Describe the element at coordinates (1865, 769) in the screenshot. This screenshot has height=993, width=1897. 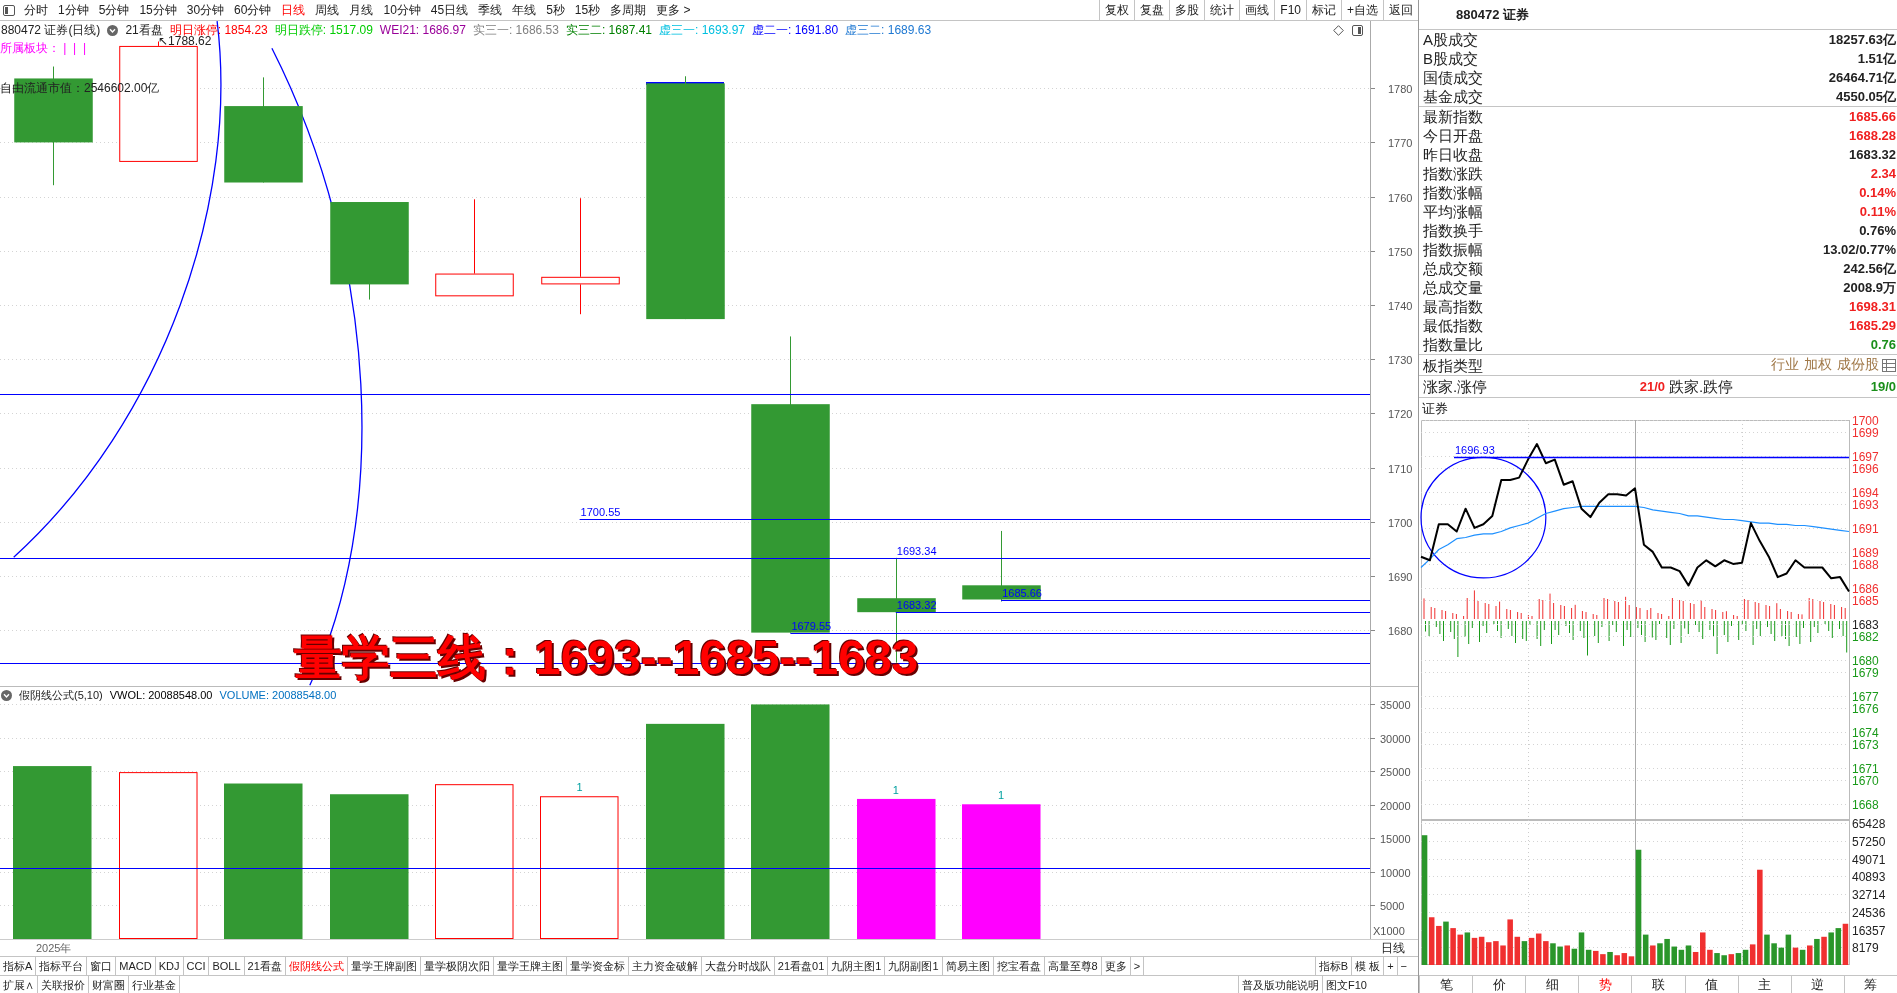
I see `axis-label: 1671` at that location.